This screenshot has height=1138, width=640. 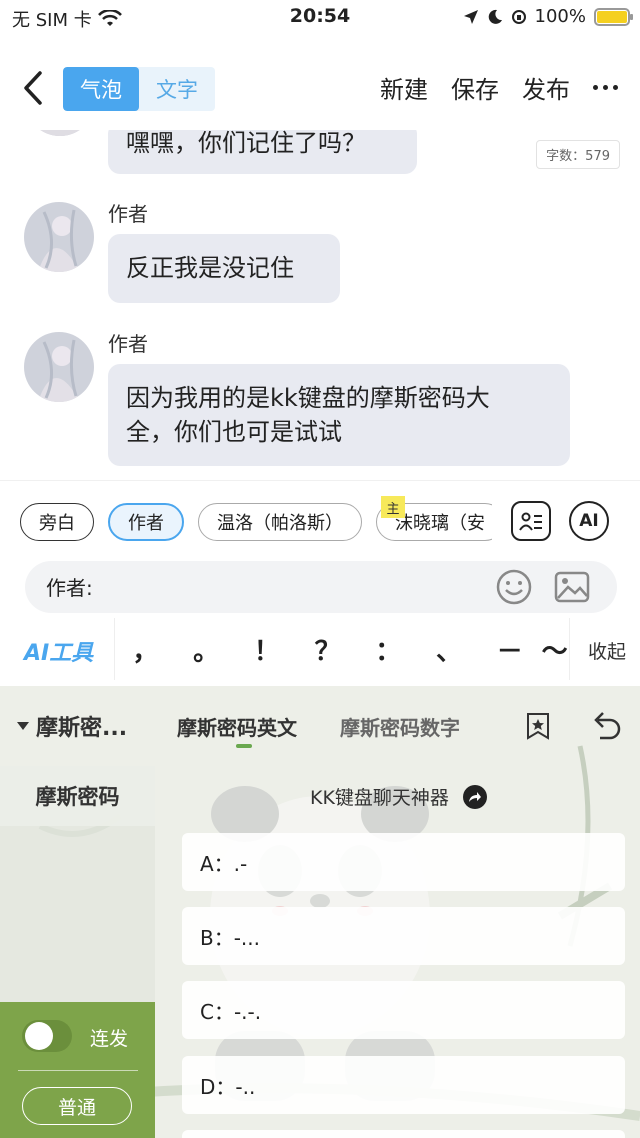 I want to click on caret-down-icon, so click(x=23, y=726).